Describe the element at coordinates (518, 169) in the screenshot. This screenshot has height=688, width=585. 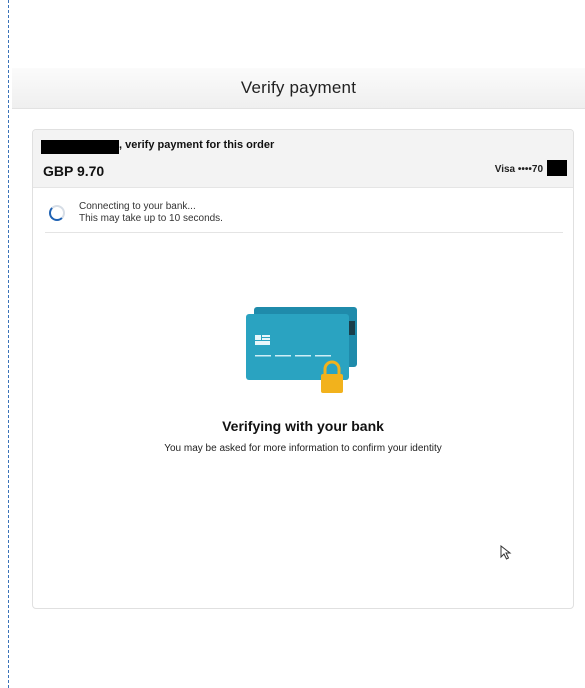
I see `card-label: Visa ••••70` at that location.